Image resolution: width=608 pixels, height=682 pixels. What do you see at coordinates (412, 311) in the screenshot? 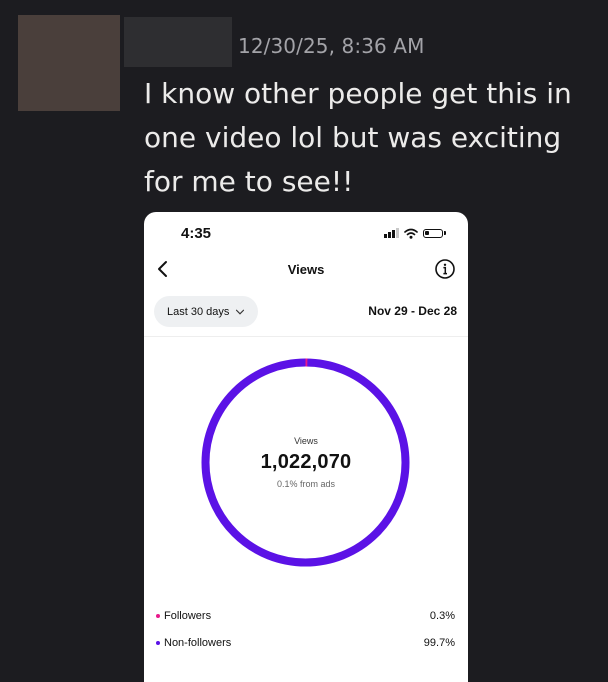
I see `date-range: Nov 29 - Dec 28` at bounding box center [412, 311].